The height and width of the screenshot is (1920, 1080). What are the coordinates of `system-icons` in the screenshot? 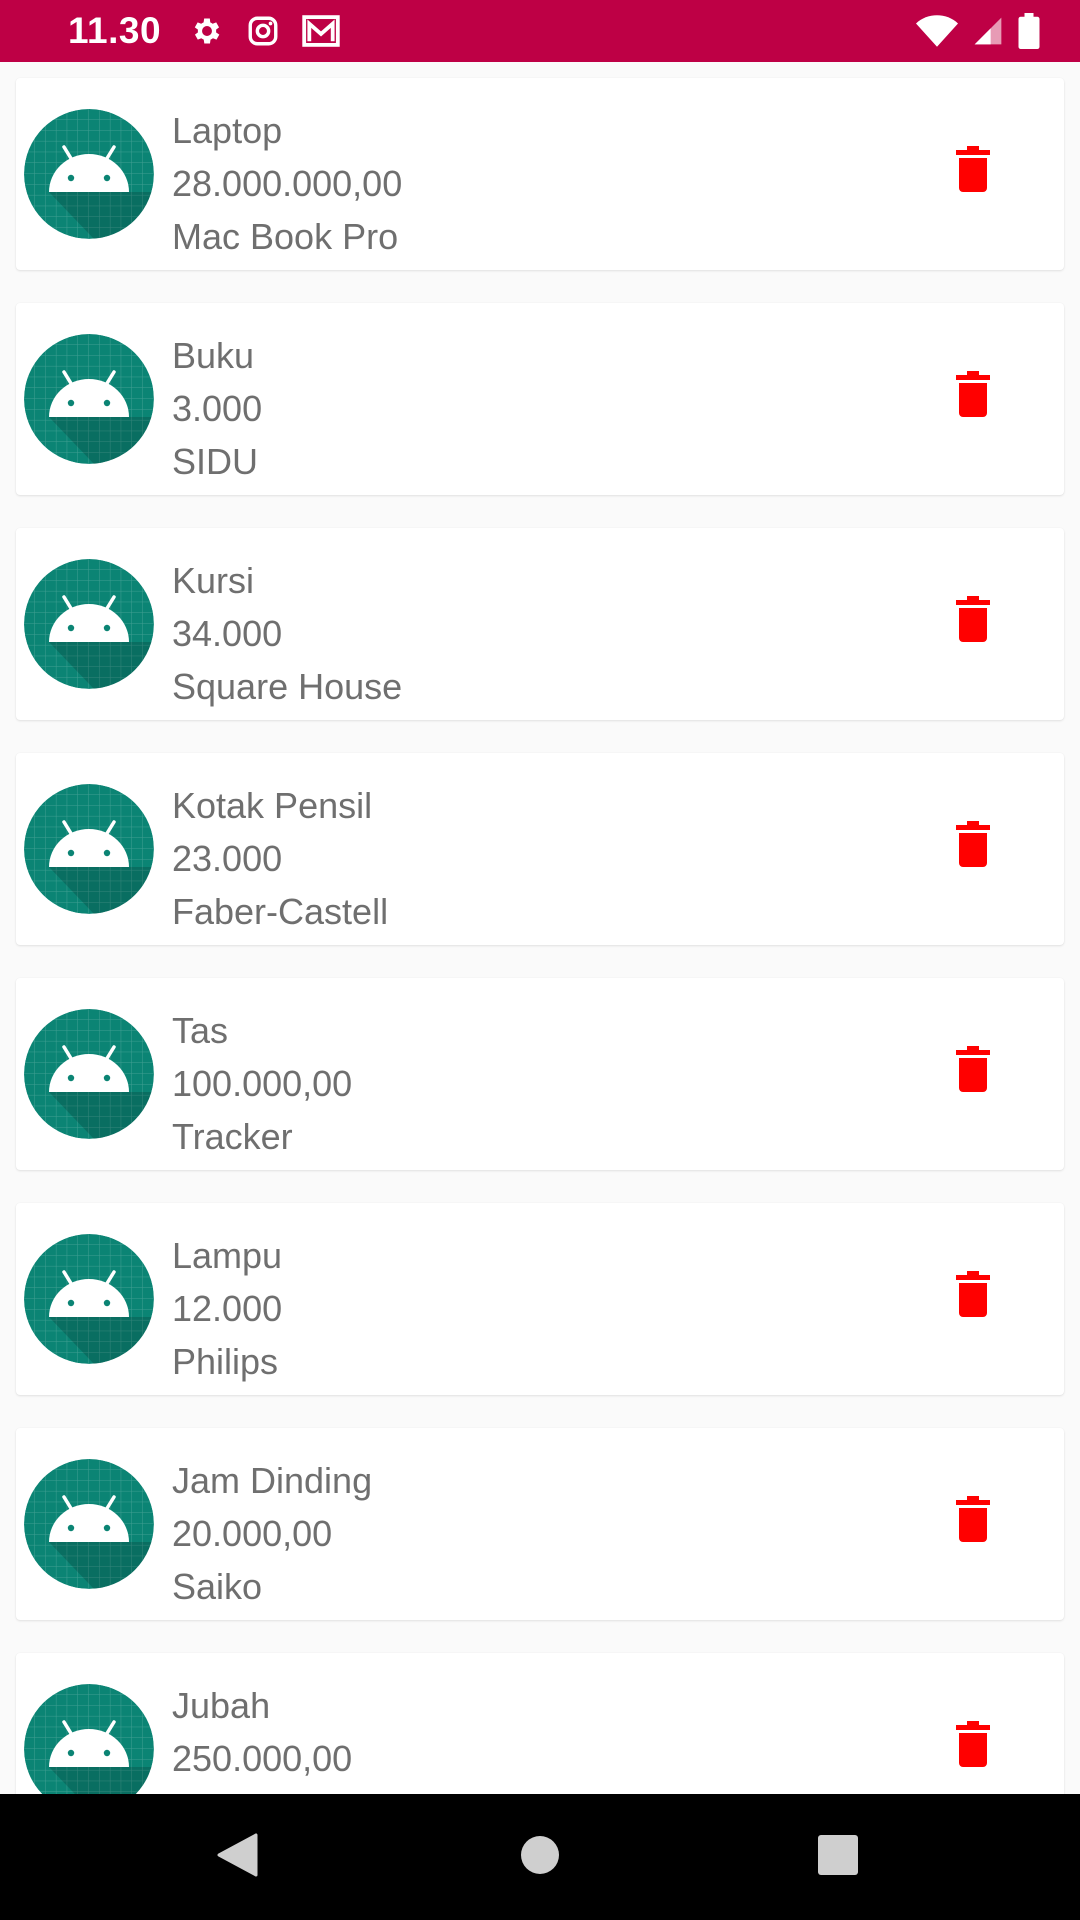 It's located at (978, 31).